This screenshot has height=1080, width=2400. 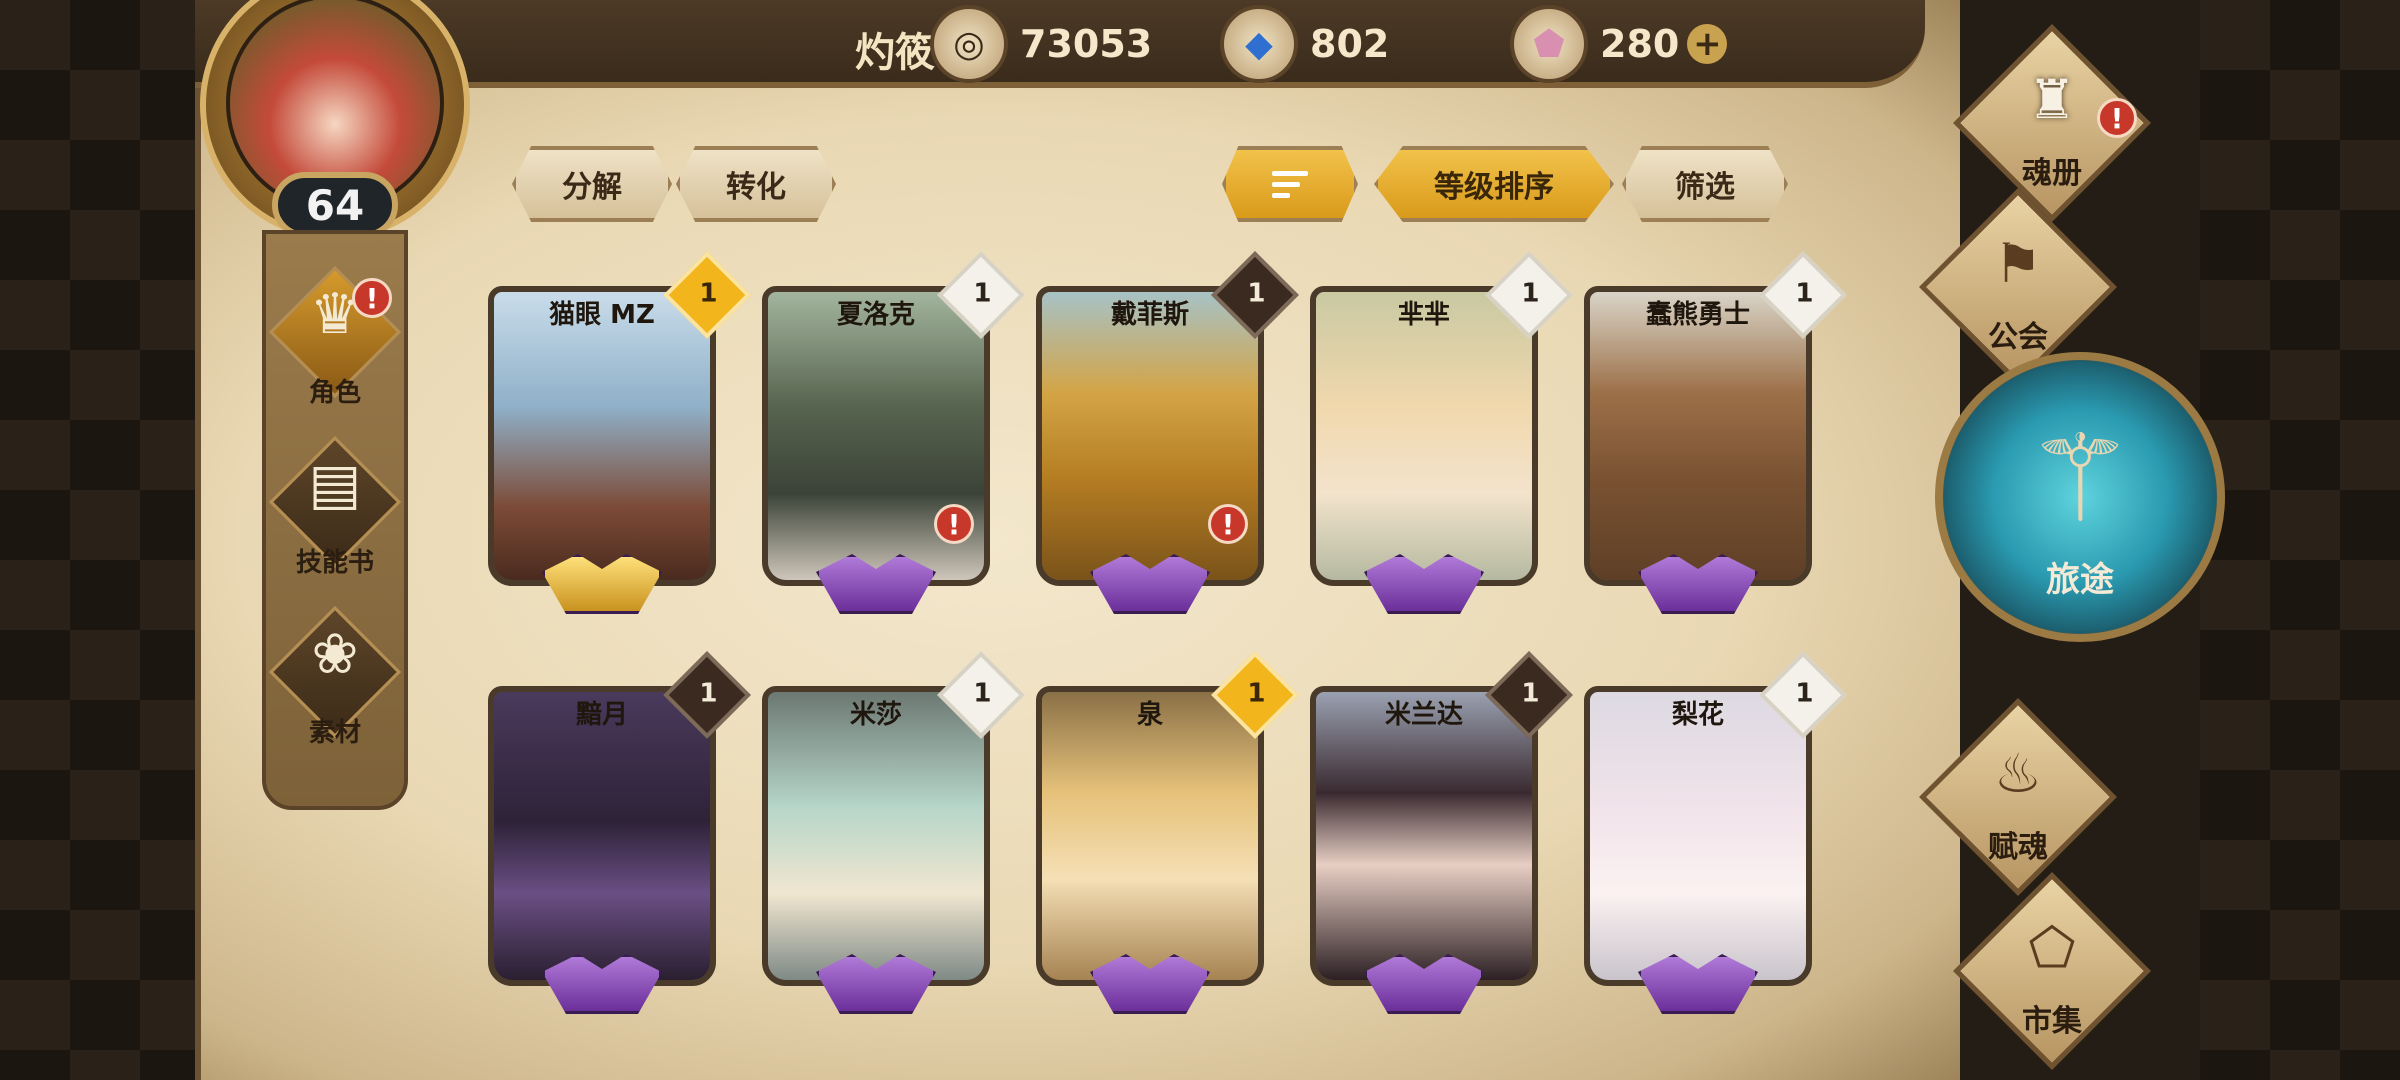 I want to click on endow-soul-label: 赋魂, so click(x=2018, y=847).